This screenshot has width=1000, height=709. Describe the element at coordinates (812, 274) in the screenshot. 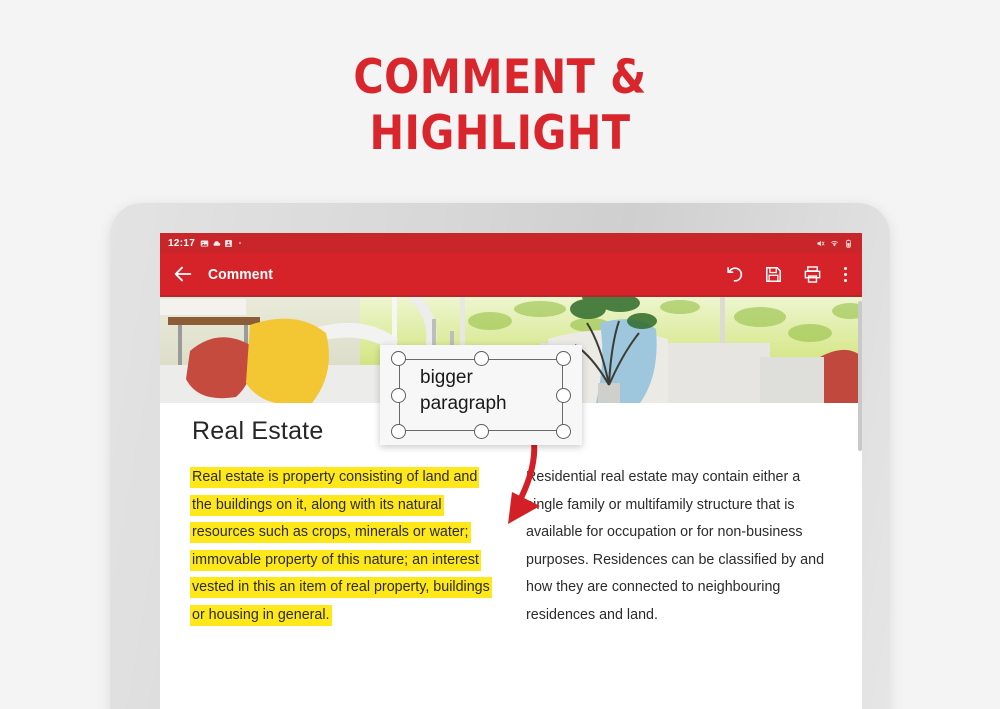

I see `print-icon` at that location.